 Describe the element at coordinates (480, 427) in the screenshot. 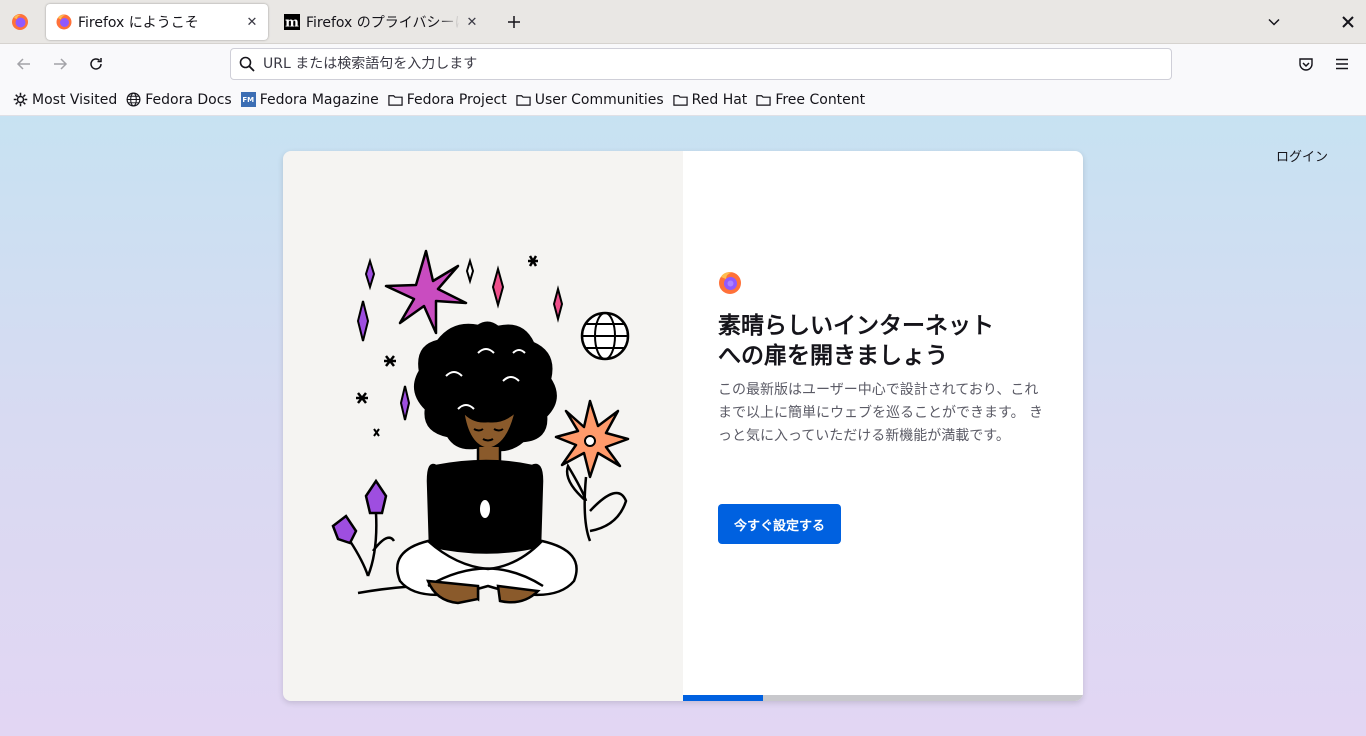

I see `person-with-laptop-illustration` at that location.